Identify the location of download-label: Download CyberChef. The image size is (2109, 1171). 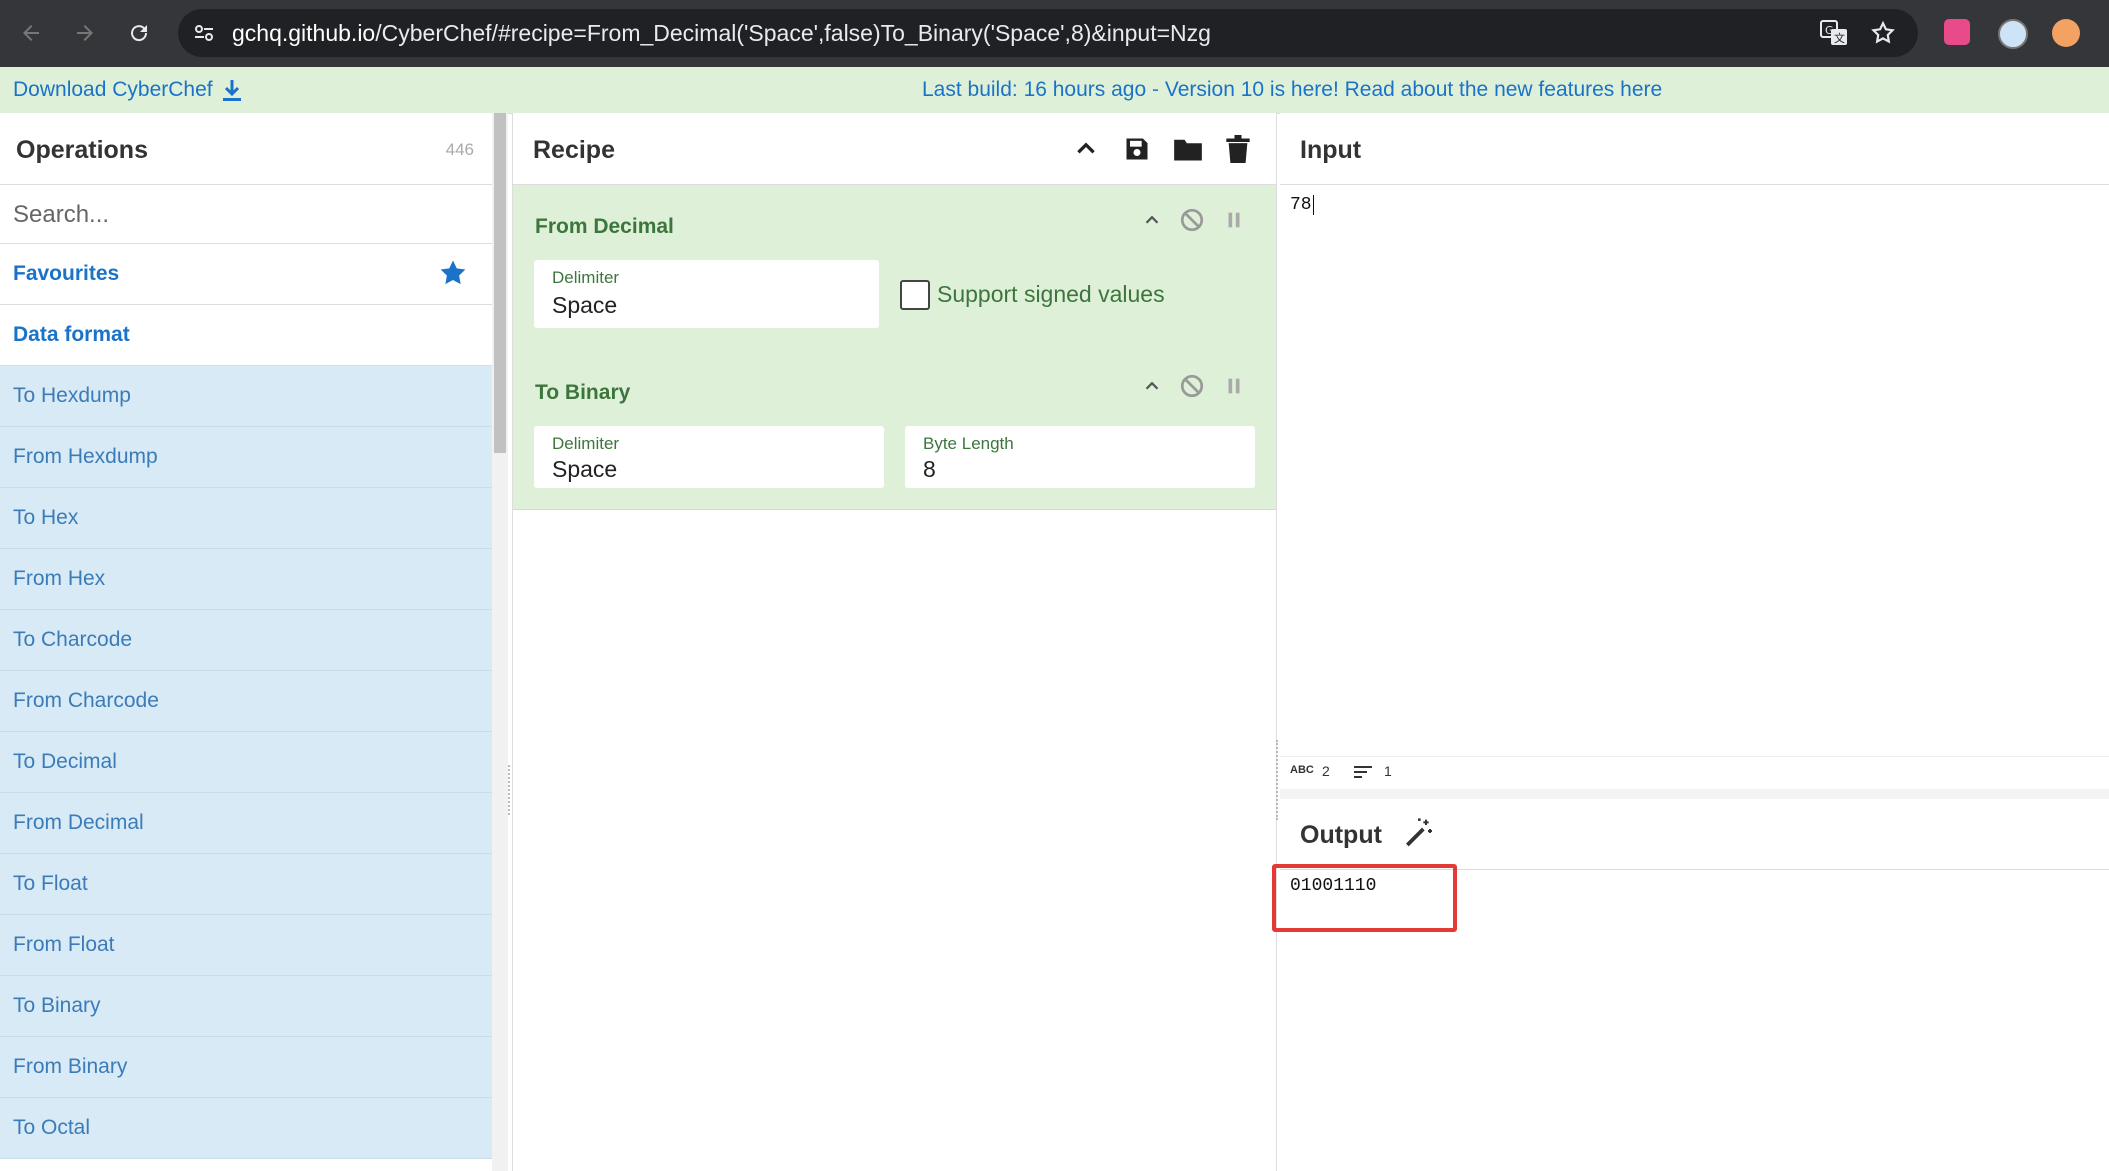
(113, 89).